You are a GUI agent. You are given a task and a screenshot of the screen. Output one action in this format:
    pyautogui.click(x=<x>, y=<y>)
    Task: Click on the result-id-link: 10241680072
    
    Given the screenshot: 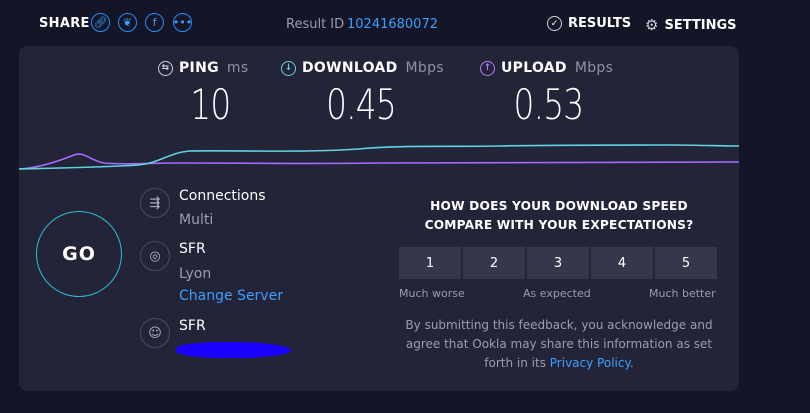 What is the action you would take?
    pyautogui.click(x=392, y=24)
    